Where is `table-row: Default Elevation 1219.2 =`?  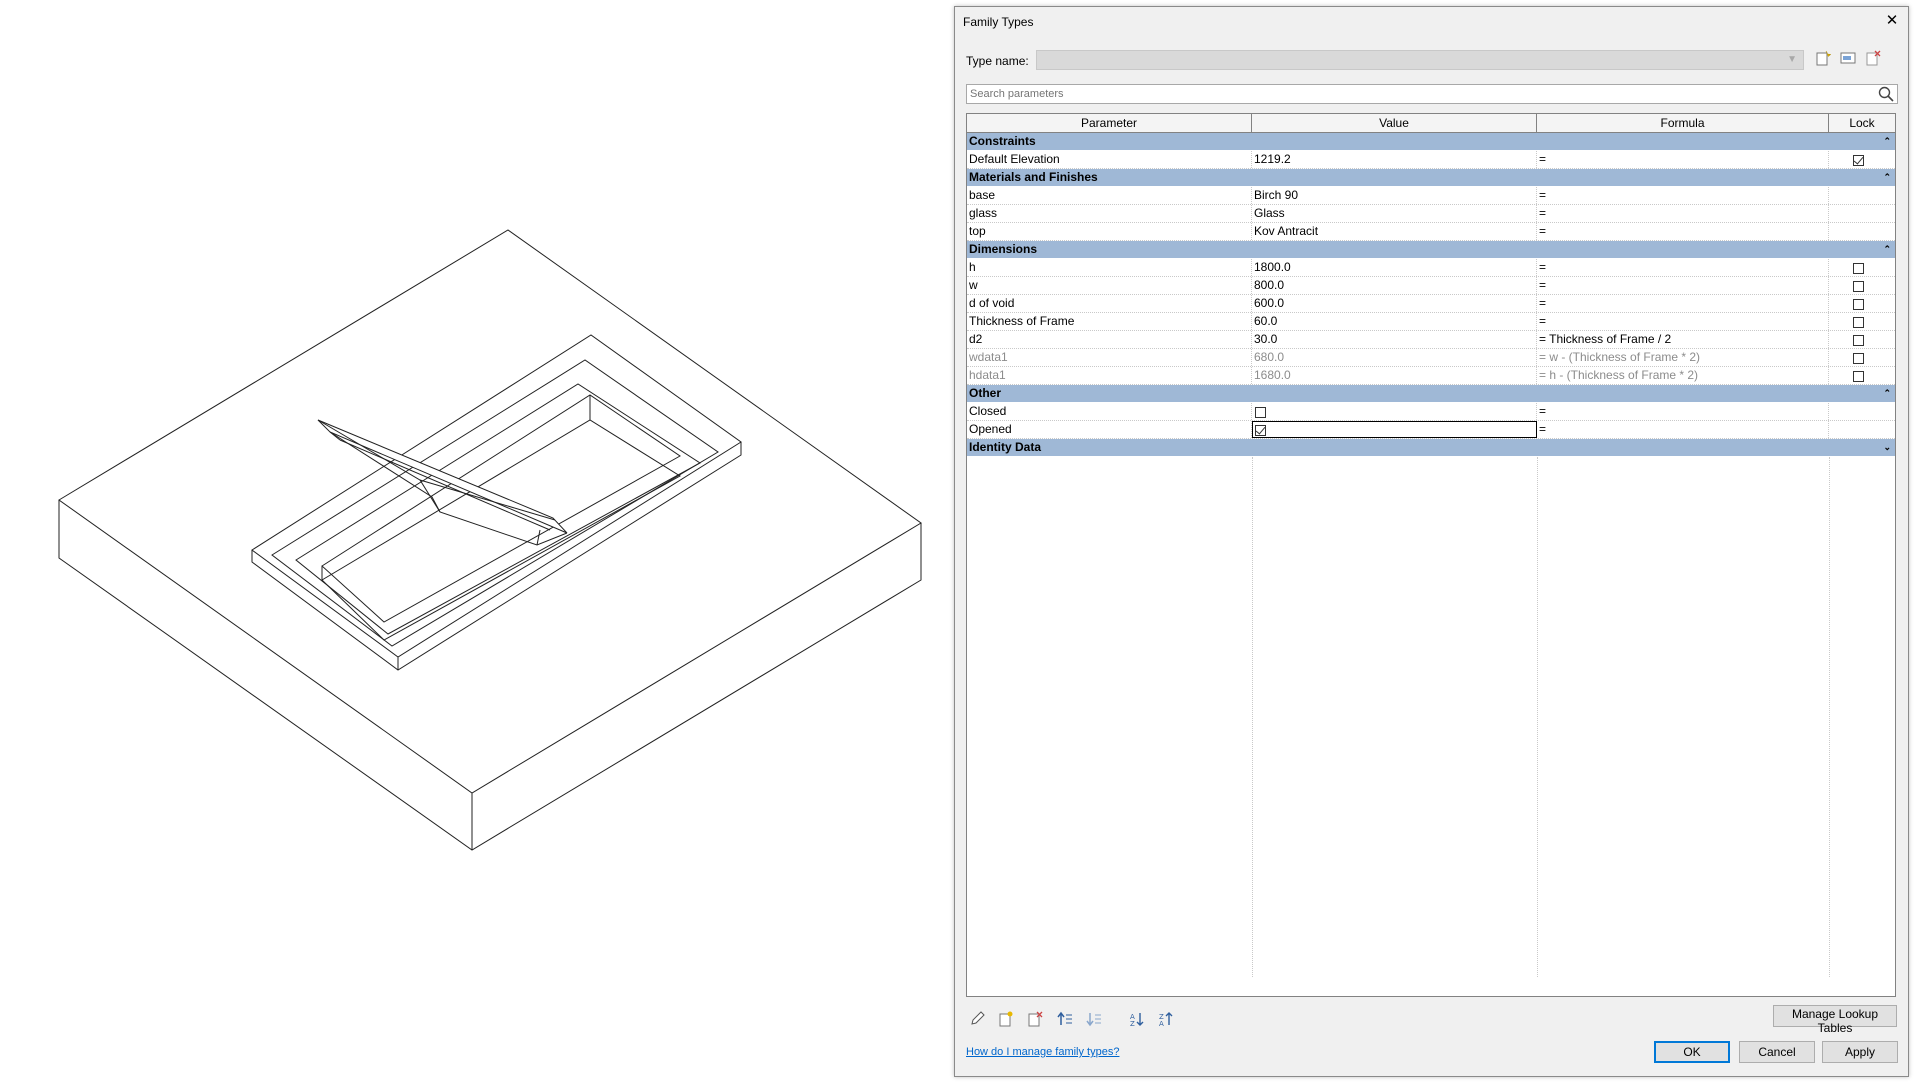 table-row: Default Elevation 1219.2 = is located at coordinates (1431, 160).